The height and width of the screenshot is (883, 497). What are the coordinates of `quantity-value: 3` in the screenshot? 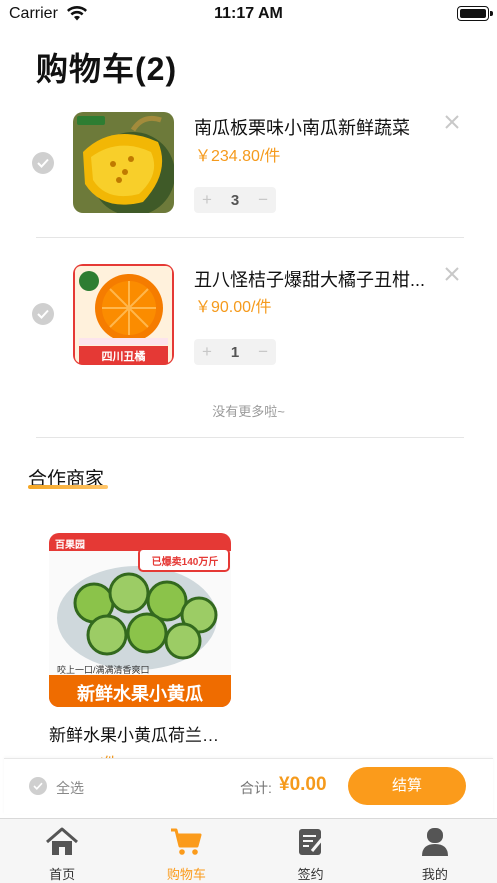 It's located at (235, 200).